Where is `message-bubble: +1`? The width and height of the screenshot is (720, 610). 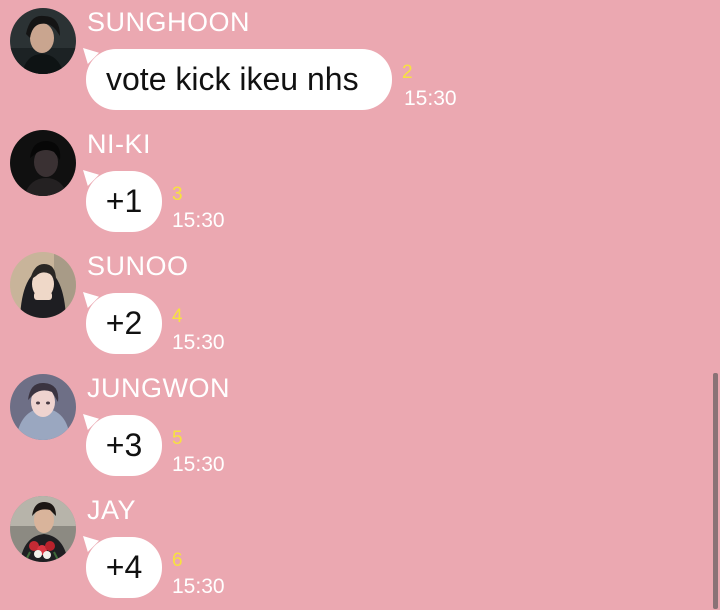
message-bubble: +1 is located at coordinates (124, 201).